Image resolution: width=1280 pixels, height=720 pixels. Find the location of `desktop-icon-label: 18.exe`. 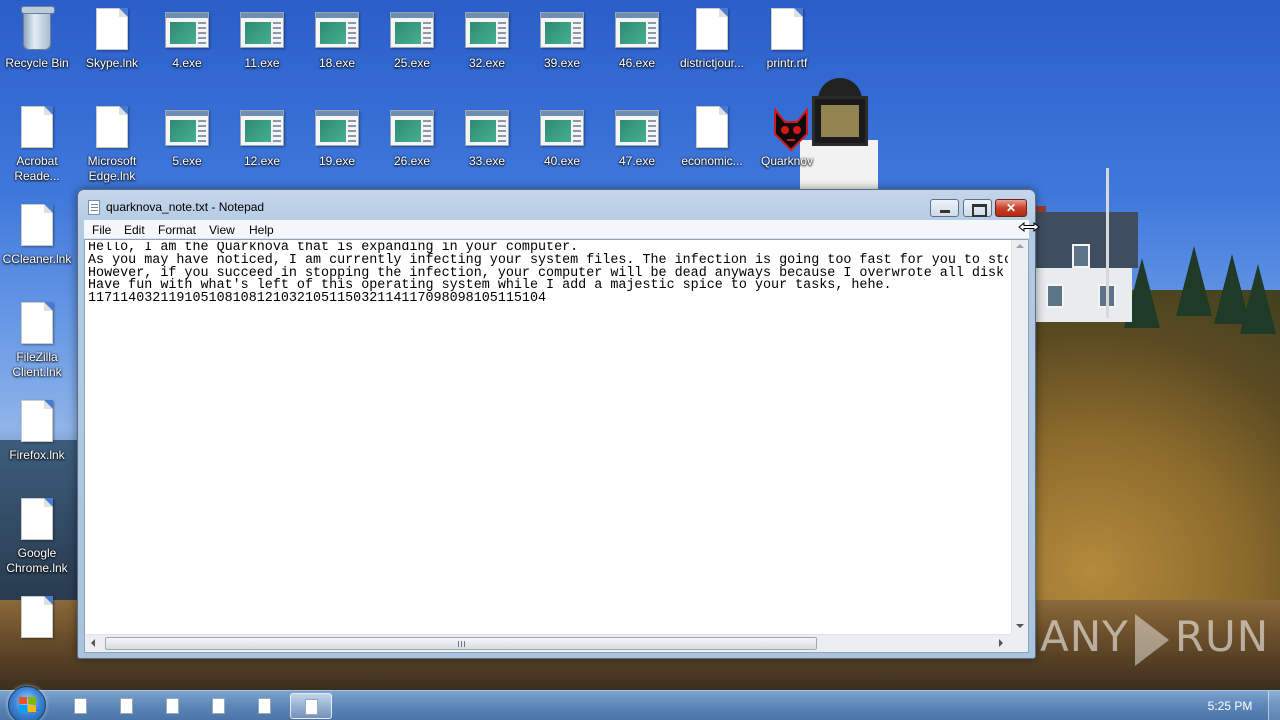

desktop-icon-label: 18.exe is located at coordinates (337, 63).